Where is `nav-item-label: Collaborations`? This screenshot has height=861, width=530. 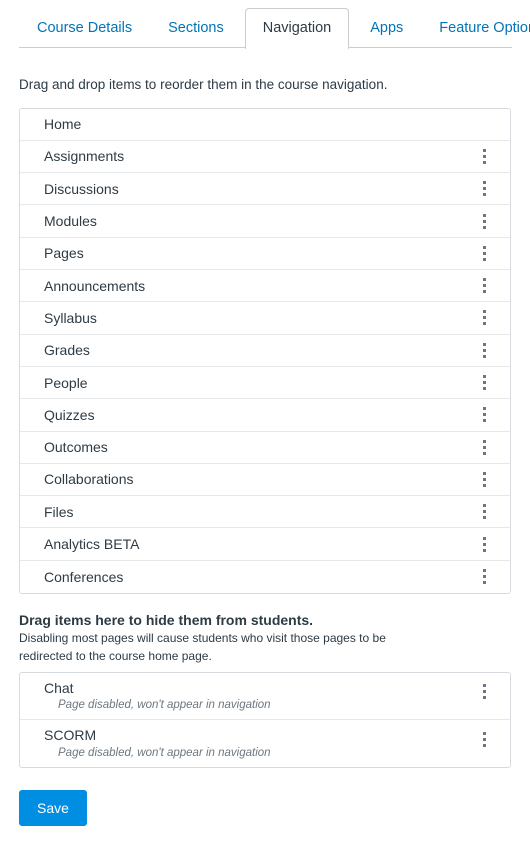 nav-item-label: Collaborations is located at coordinates (89, 479).